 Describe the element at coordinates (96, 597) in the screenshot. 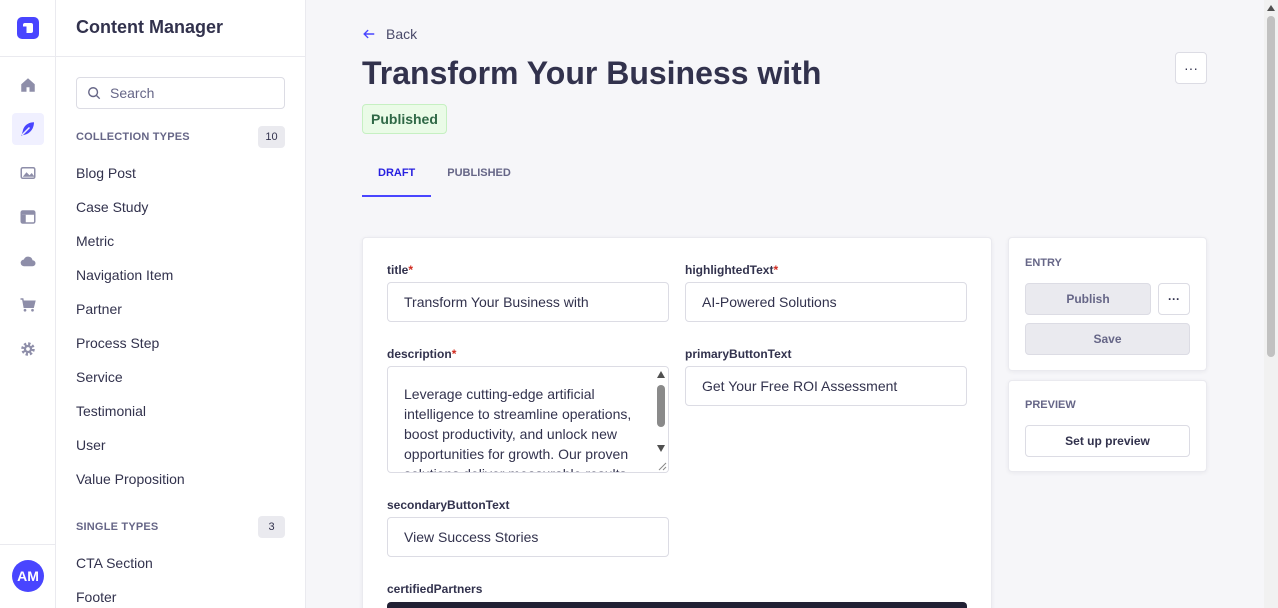

I see `sidebar-item-footer: Footer` at that location.